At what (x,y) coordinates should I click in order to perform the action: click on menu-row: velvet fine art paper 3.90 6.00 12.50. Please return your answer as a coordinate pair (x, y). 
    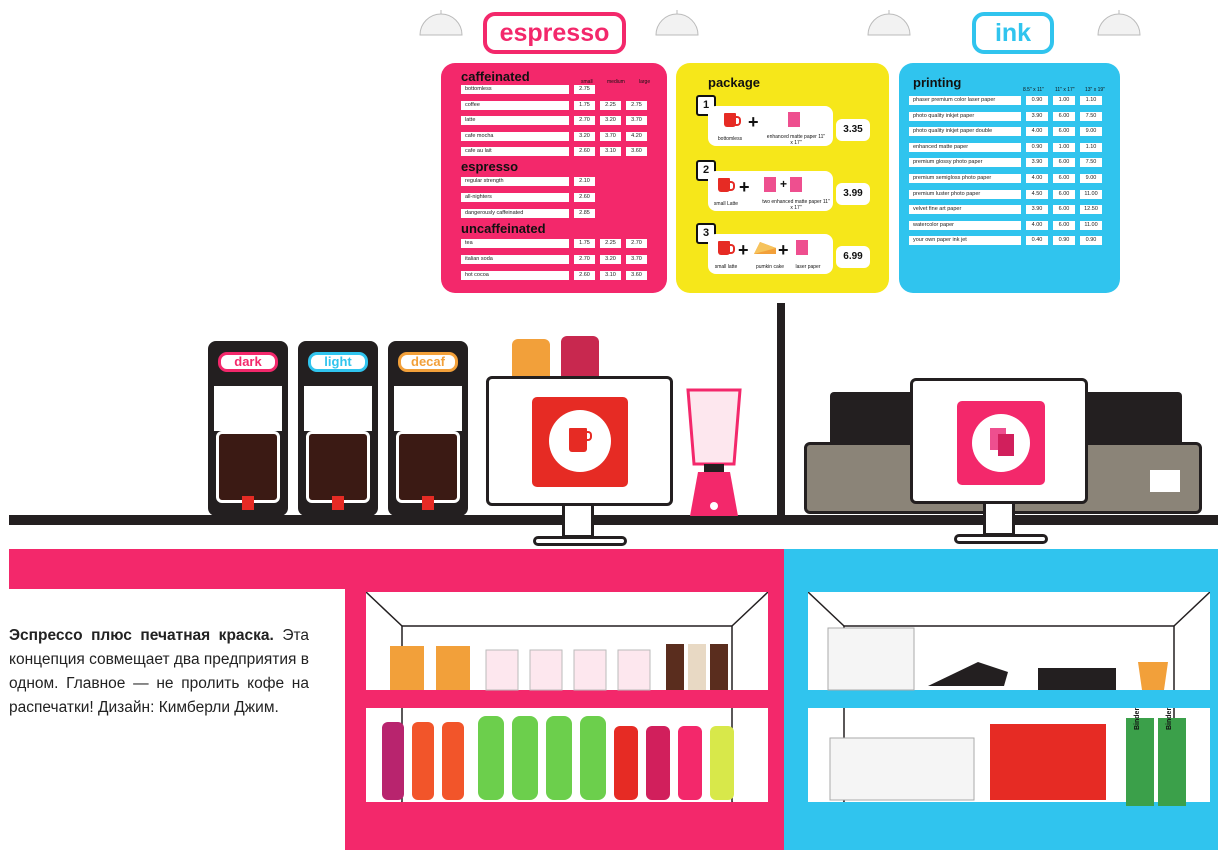
    Looking at the image, I should click on (1005, 210).